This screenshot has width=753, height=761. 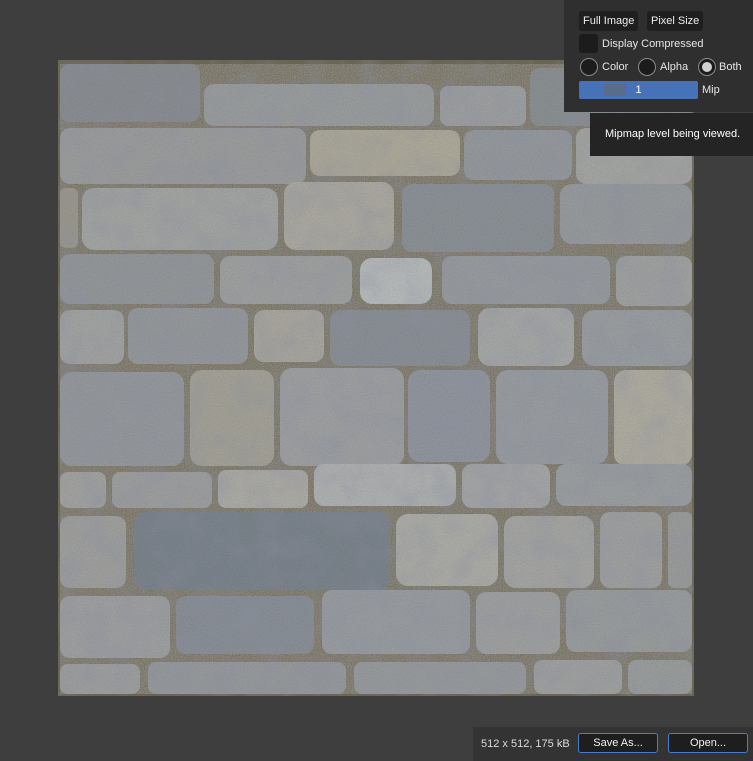 I want to click on mip-level-slider: 1, so click(x=638, y=90).